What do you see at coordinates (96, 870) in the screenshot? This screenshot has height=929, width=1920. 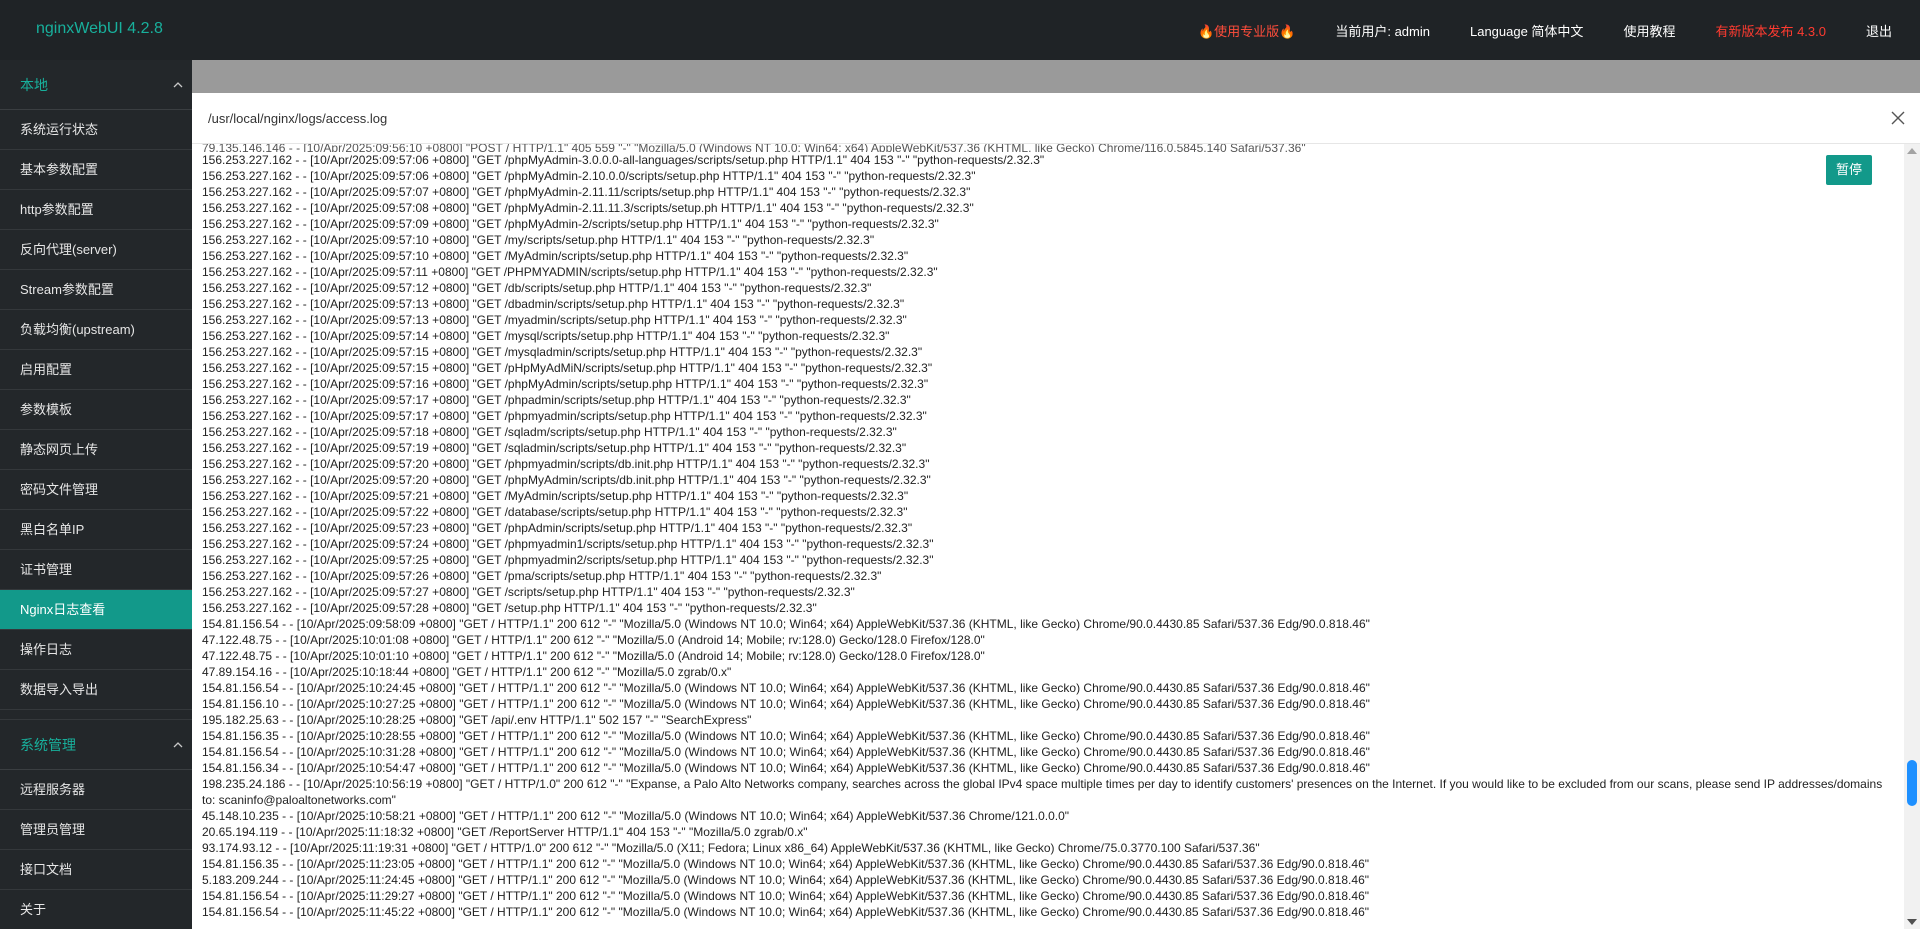 I see `sidebar-item-api-docs: 接口文档` at bounding box center [96, 870].